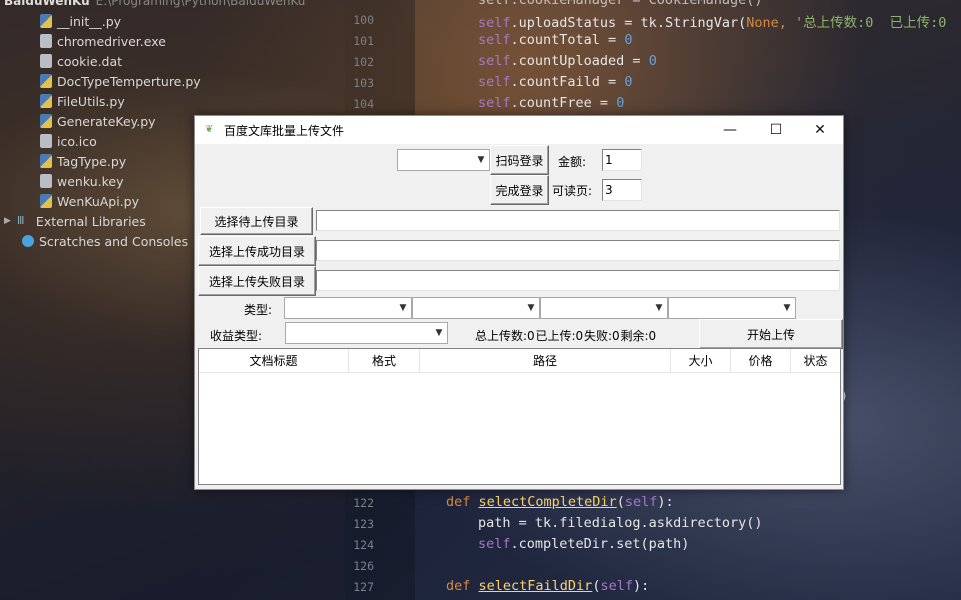 The height and width of the screenshot is (600, 961). Describe the element at coordinates (384, 361) in the screenshot. I see `column-header-format: 格式` at that location.